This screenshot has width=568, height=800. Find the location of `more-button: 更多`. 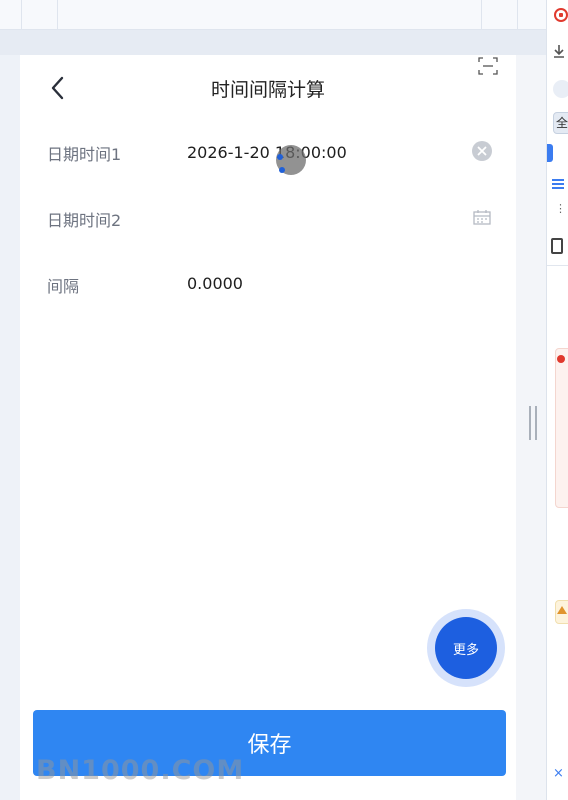

more-button: 更多 is located at coordinates (466, 648).